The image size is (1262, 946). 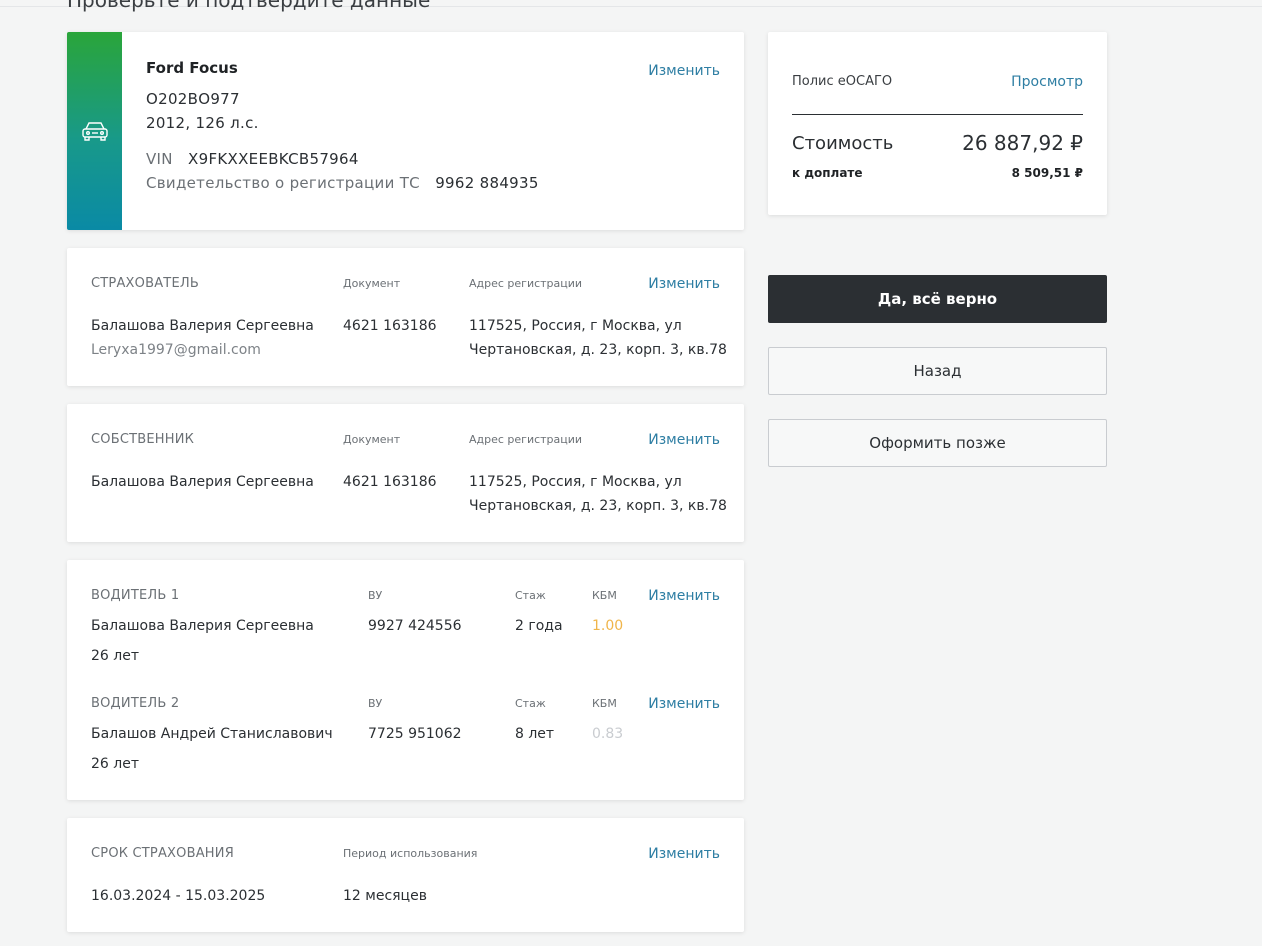 What do you see at coordinates (842, 81) in the screenshot?
I see `policy-label: Полис еОСАГО` at bounding box center [842, 81].